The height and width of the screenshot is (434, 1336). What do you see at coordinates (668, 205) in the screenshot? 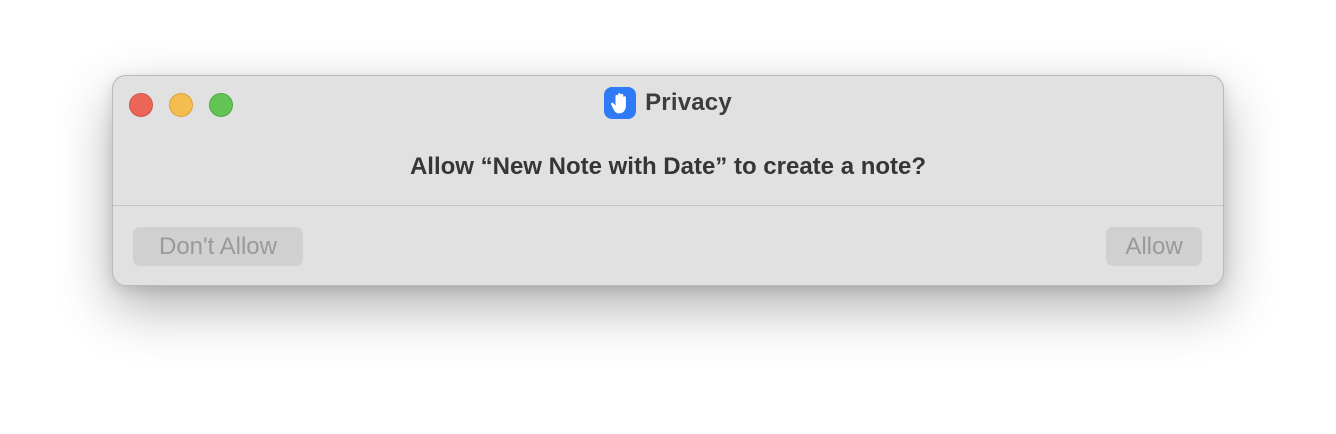
I see `divider` at bounding box center [668, 205].